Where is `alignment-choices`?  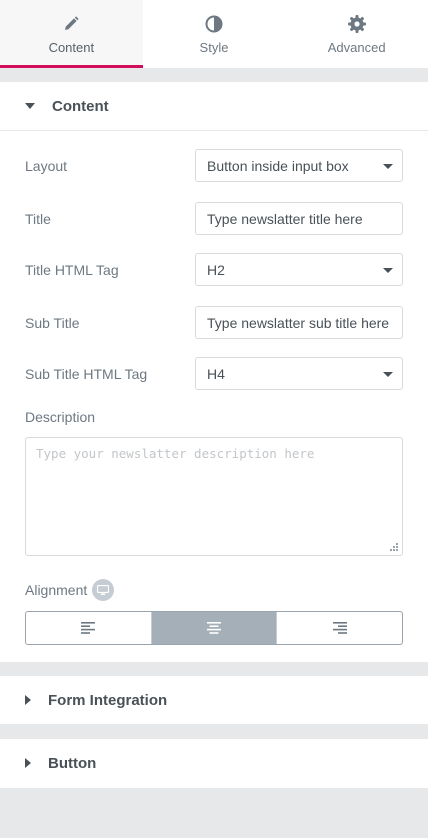
alignment-choices is located at coordinates (214, 628).